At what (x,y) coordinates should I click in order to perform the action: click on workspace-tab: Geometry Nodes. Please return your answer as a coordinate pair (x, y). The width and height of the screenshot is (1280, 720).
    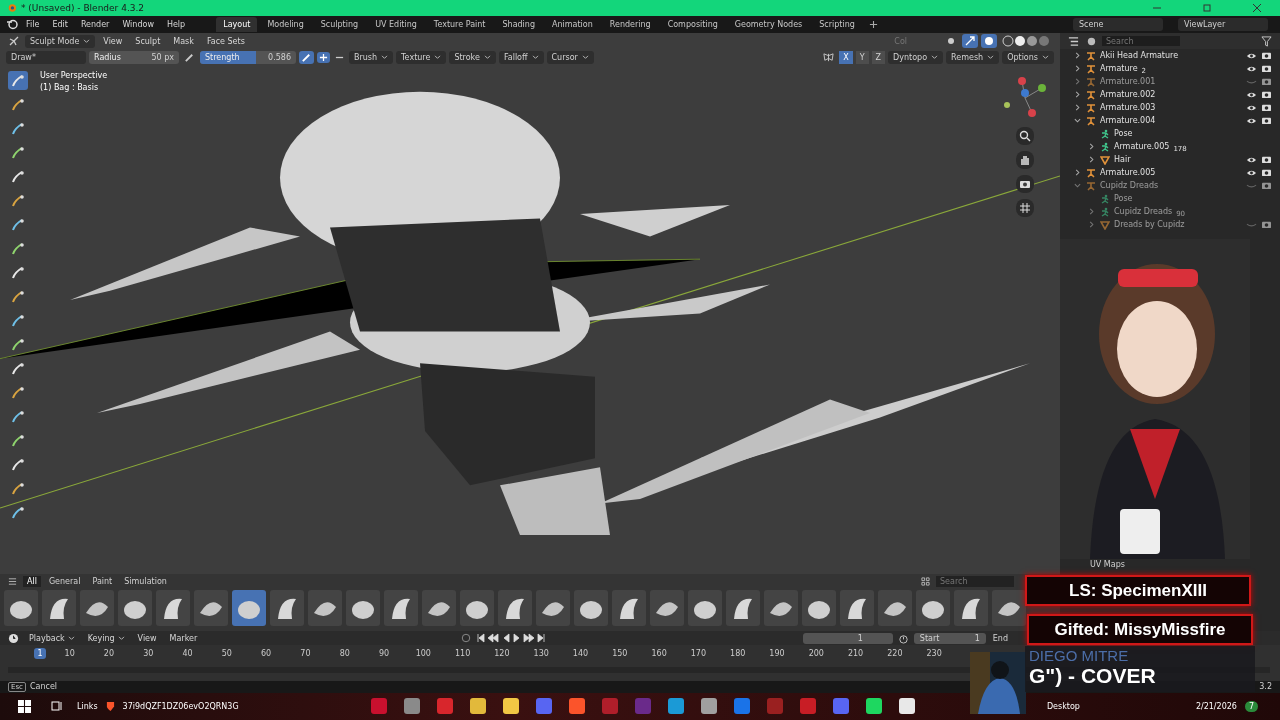
    Looking at the image, I should click on (768, 24).